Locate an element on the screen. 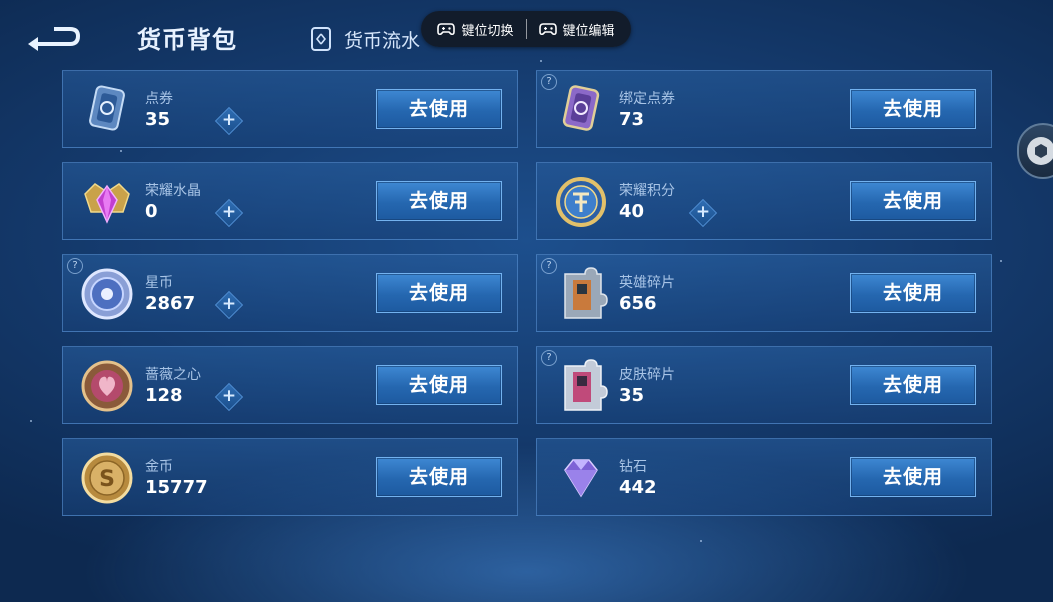 The height and width of the screenshot is (602, 1053). use-star-coin-button: 去使用 is located at coordinates (439, 293).